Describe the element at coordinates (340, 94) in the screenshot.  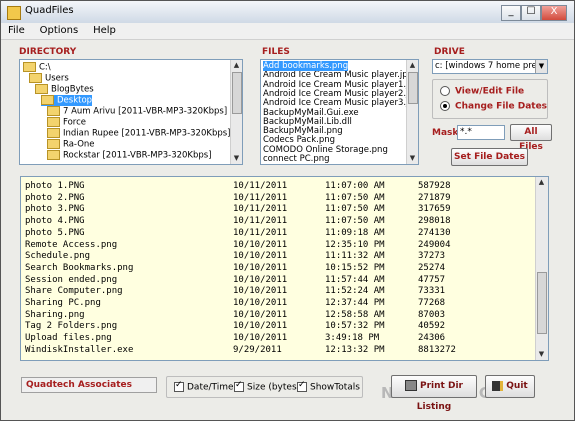
I see `file-item: Android Ice Cream Music player2.jpg` at that location.